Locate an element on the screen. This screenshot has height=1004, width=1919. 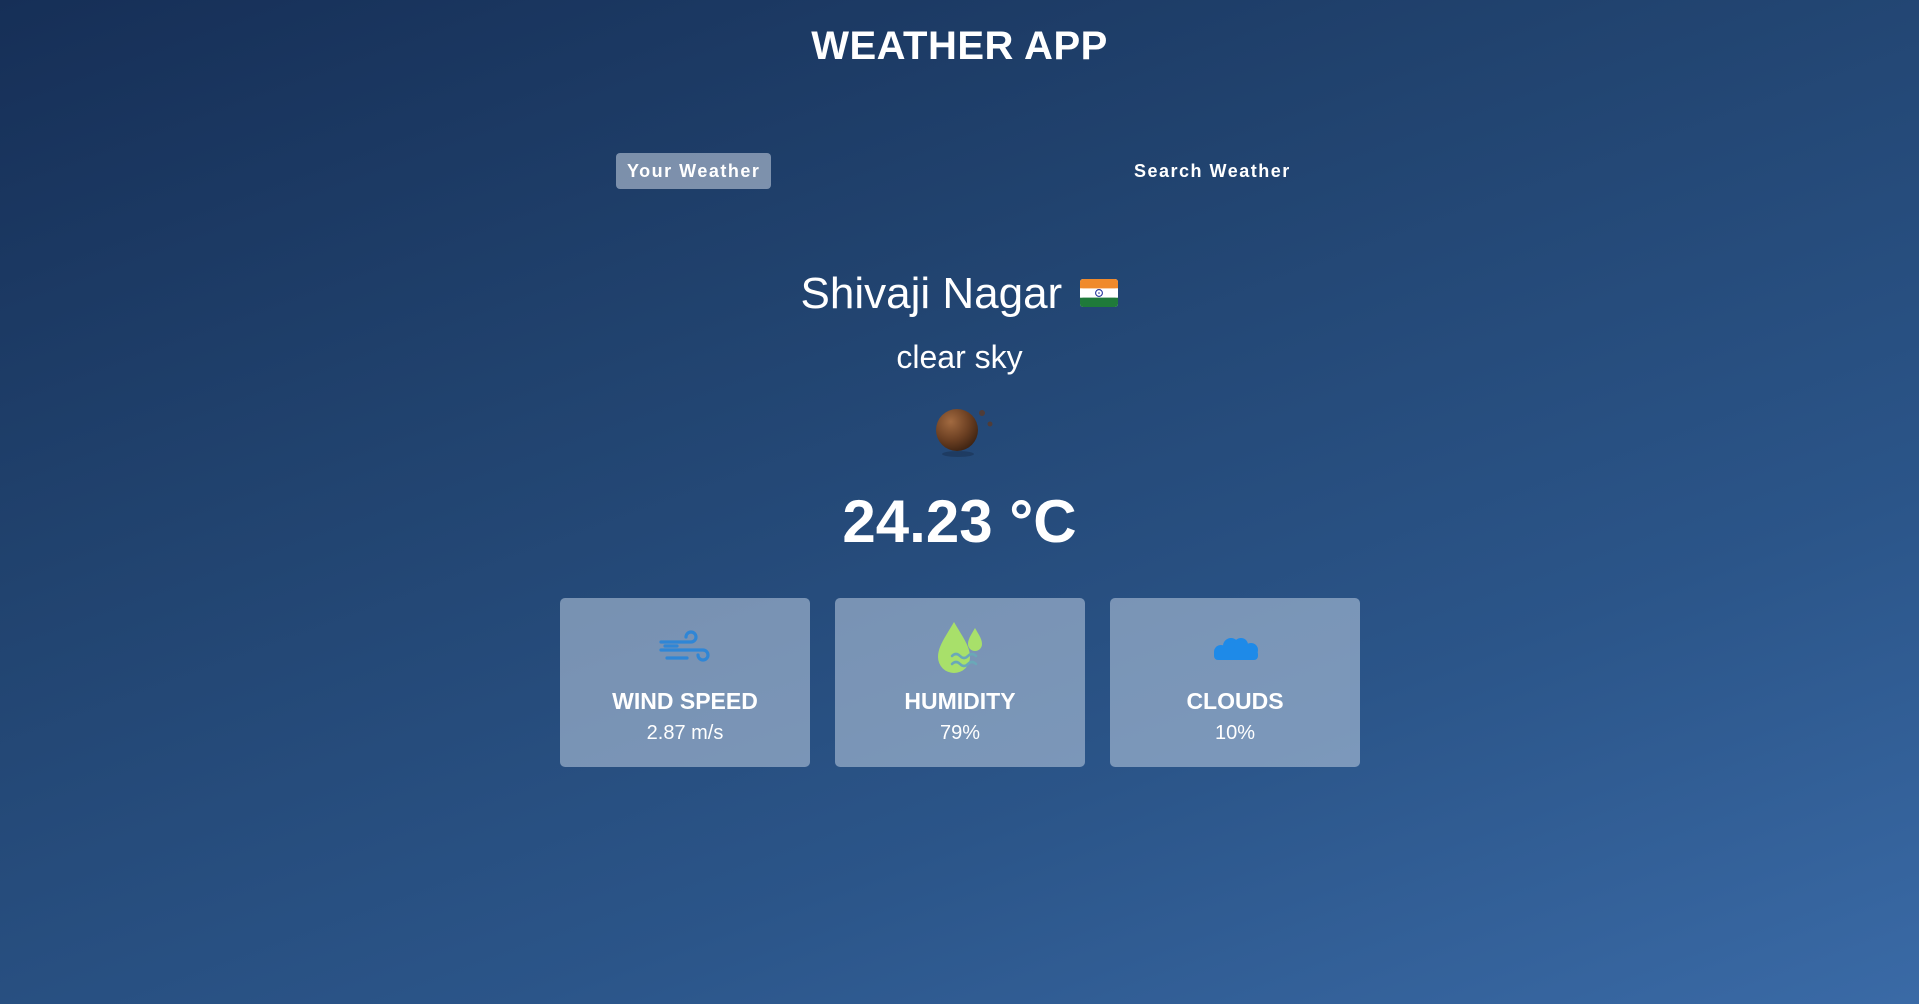
city-name: Shivaji Nagar is located at coordinates (931, 293).